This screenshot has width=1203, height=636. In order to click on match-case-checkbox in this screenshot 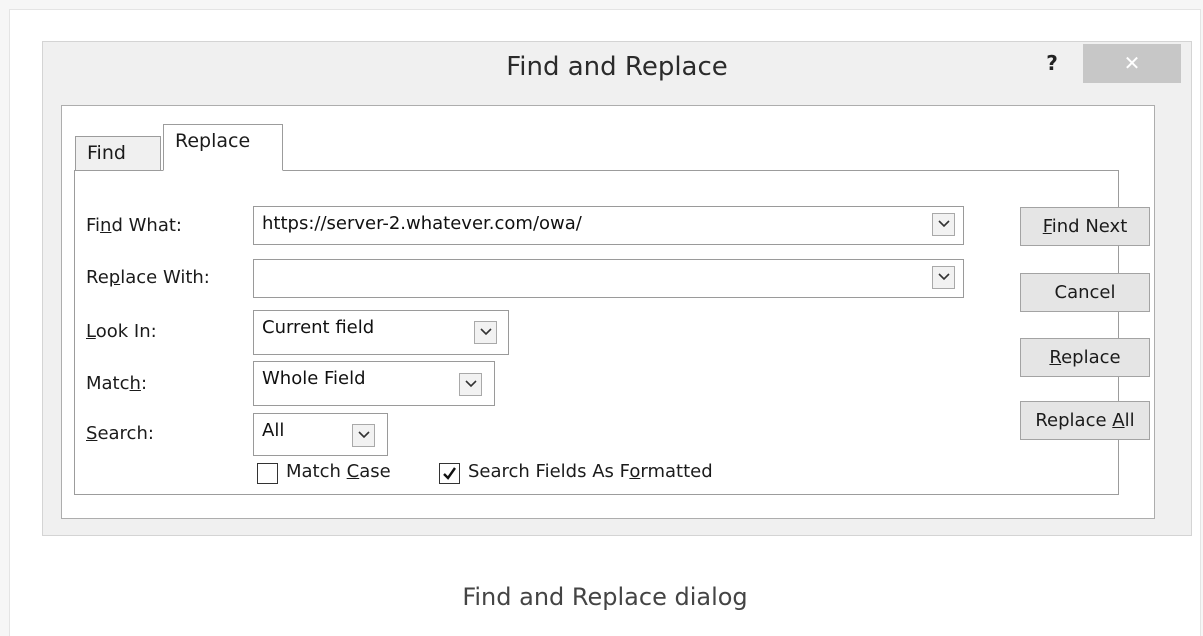, I will do `click(267, 473)`.